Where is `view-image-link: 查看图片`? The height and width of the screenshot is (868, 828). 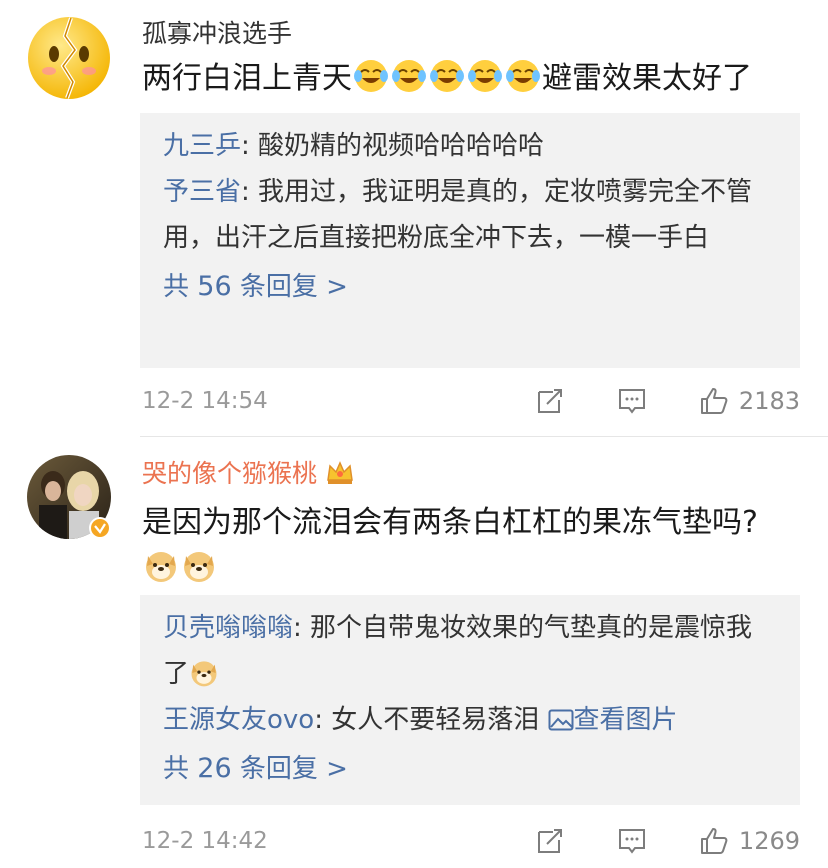
view-image-link: 查看图片 is located at coordinates (613, 720).